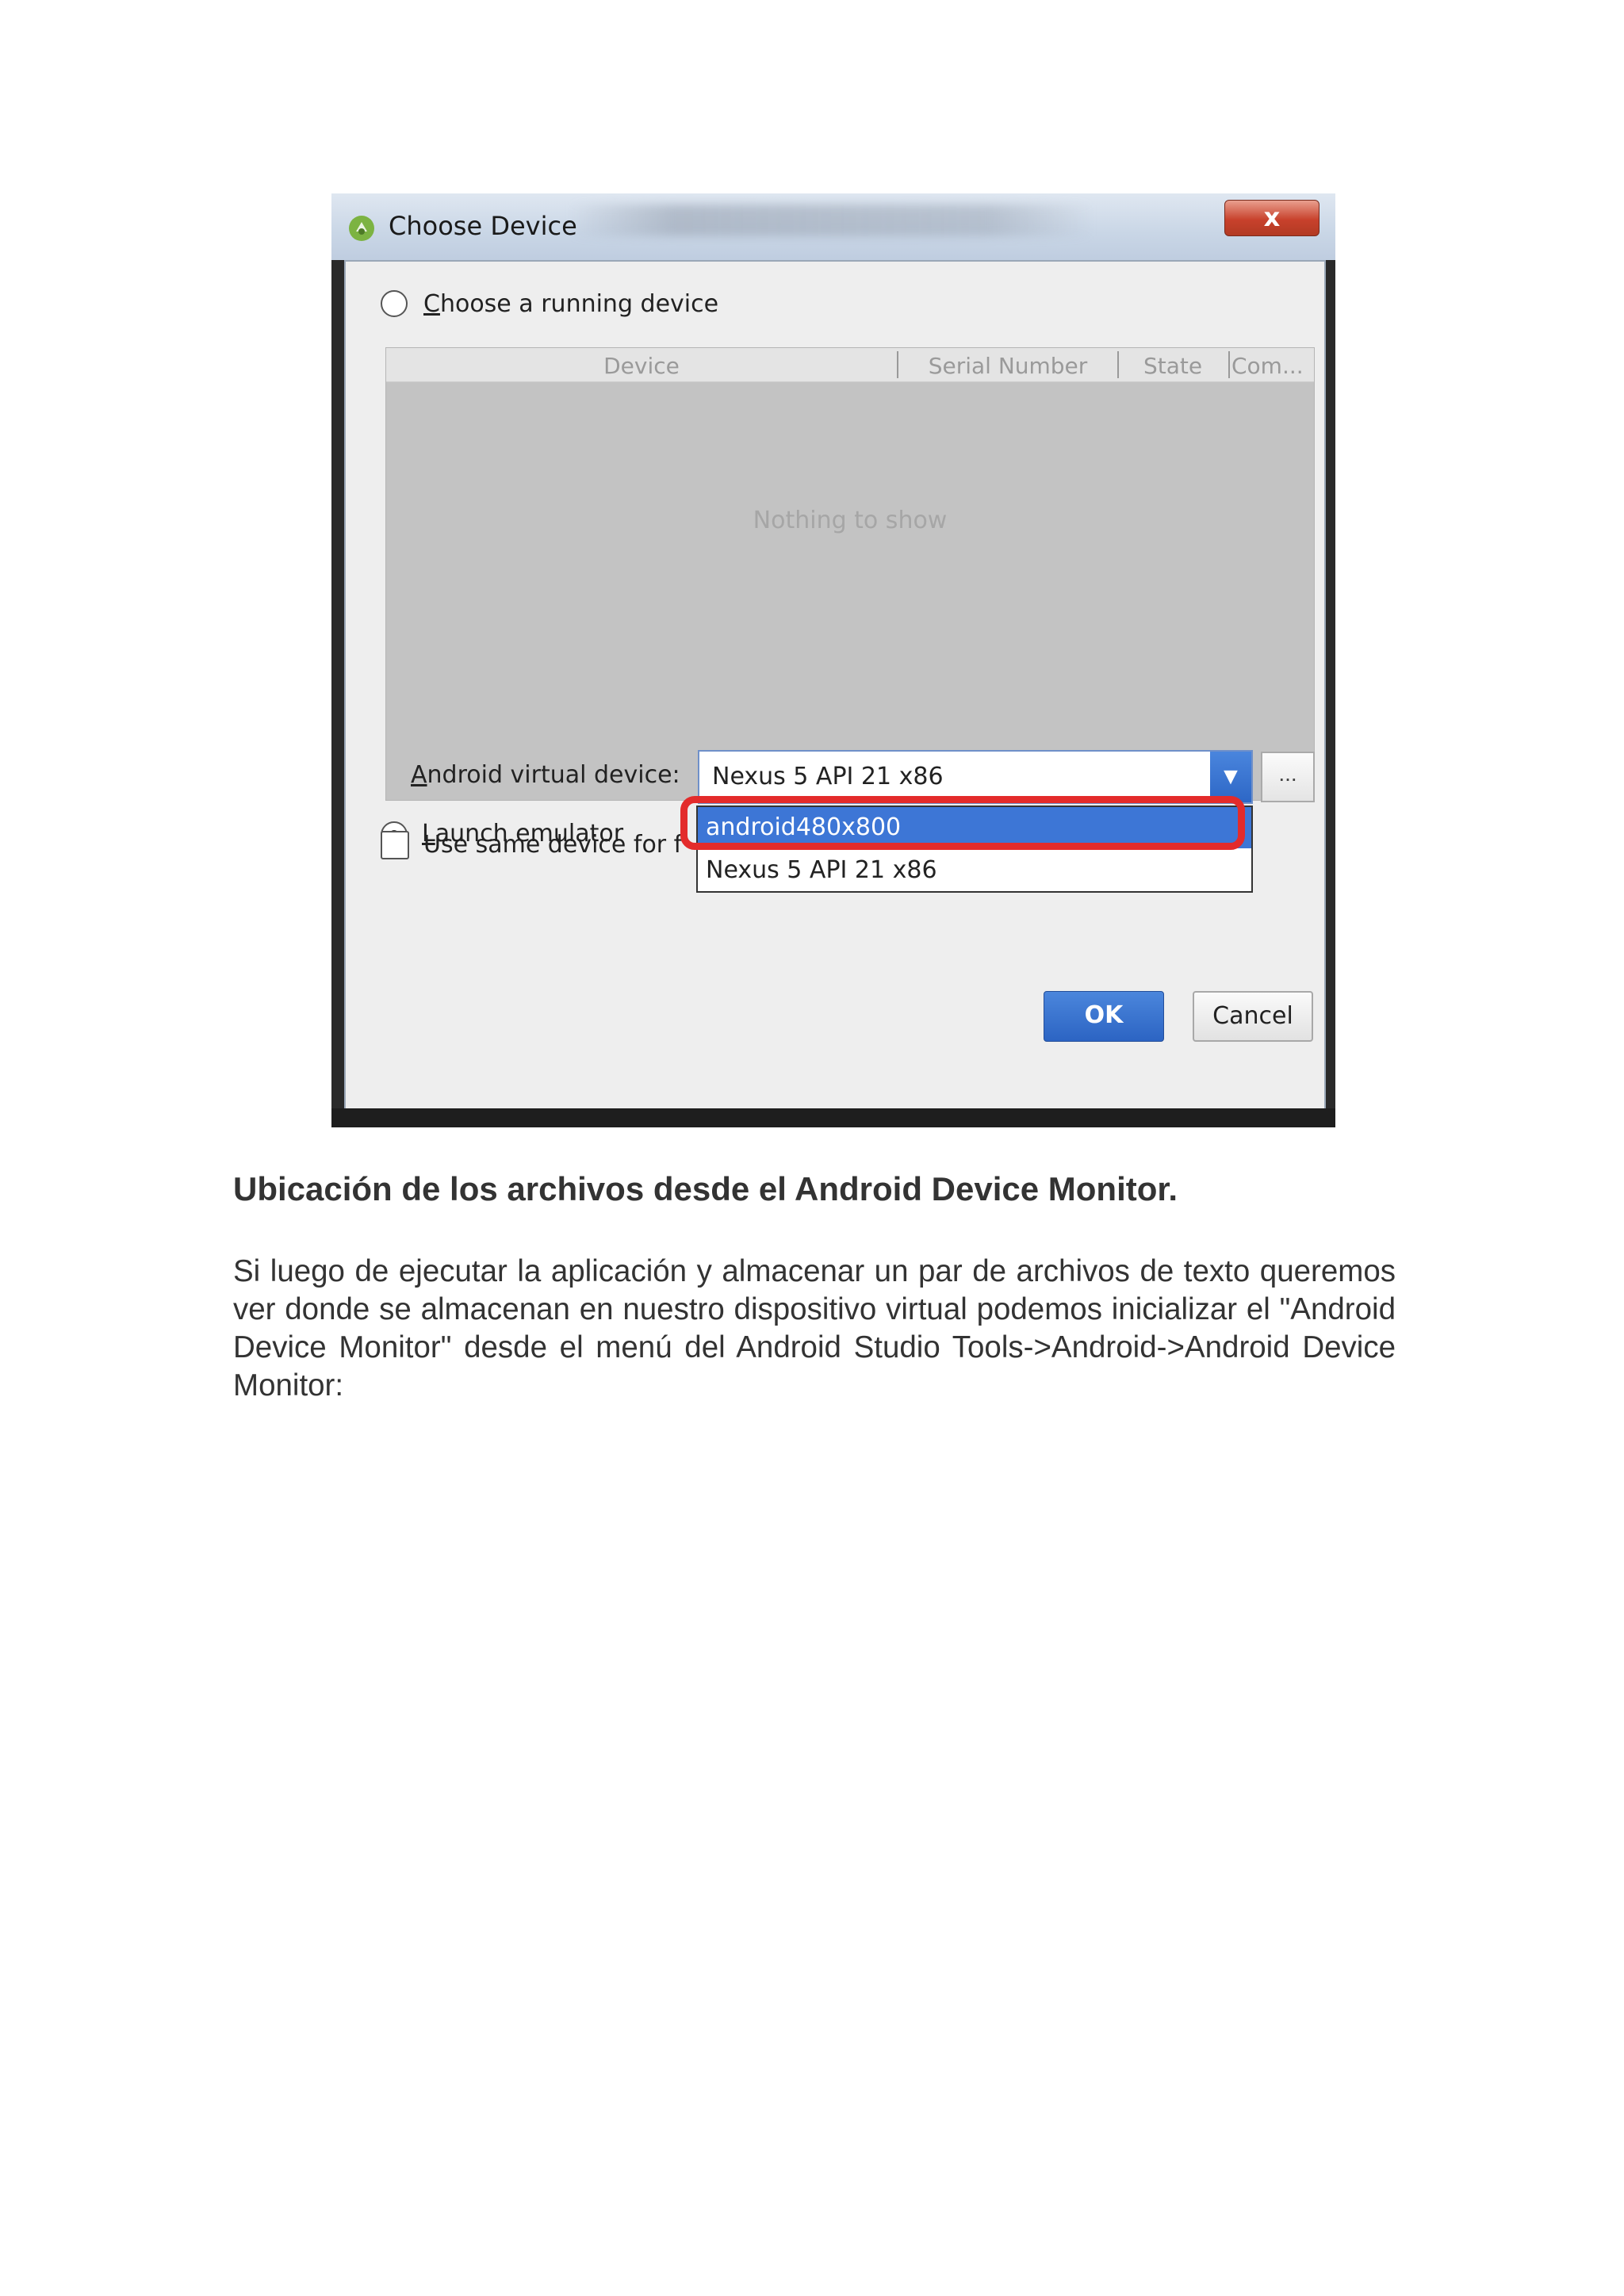  What do you see at coordinates (962, 823) in the screenshot?
I see `red-highlight-annotation` at bounding box center [962, 823].